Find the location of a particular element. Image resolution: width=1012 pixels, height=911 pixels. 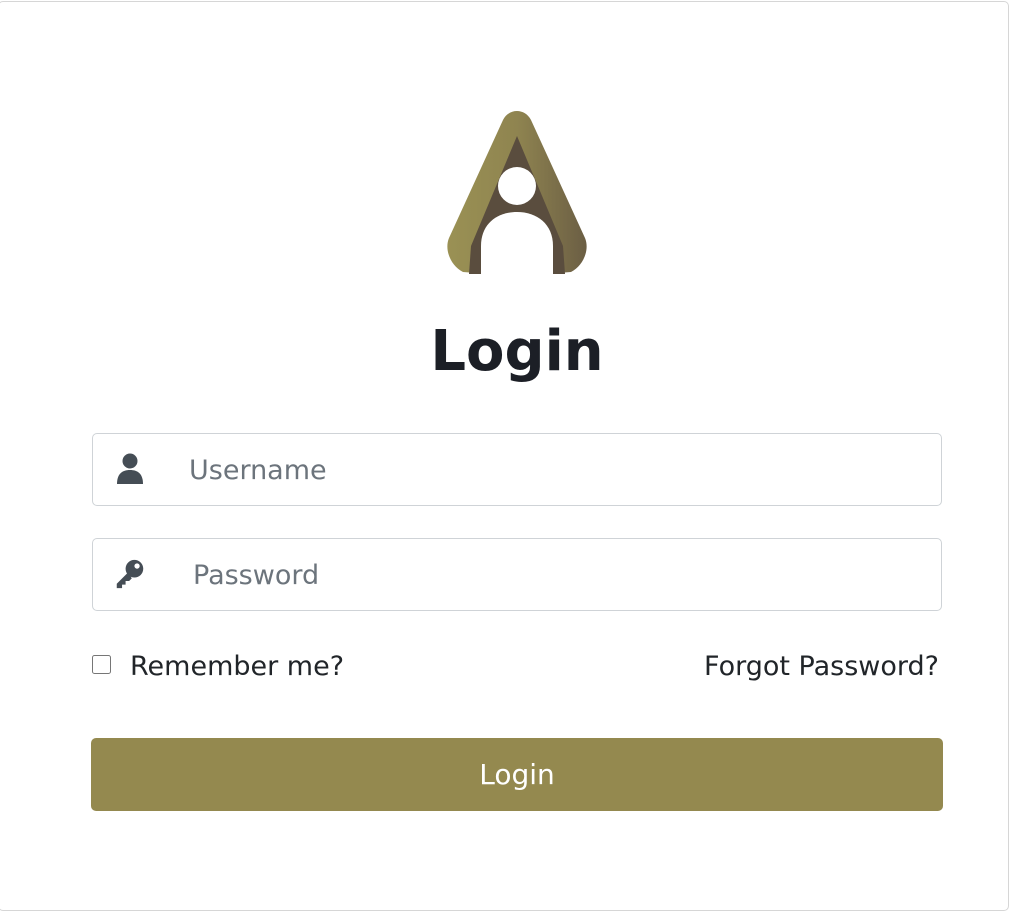

password-input is located at coordinates (558, 575).